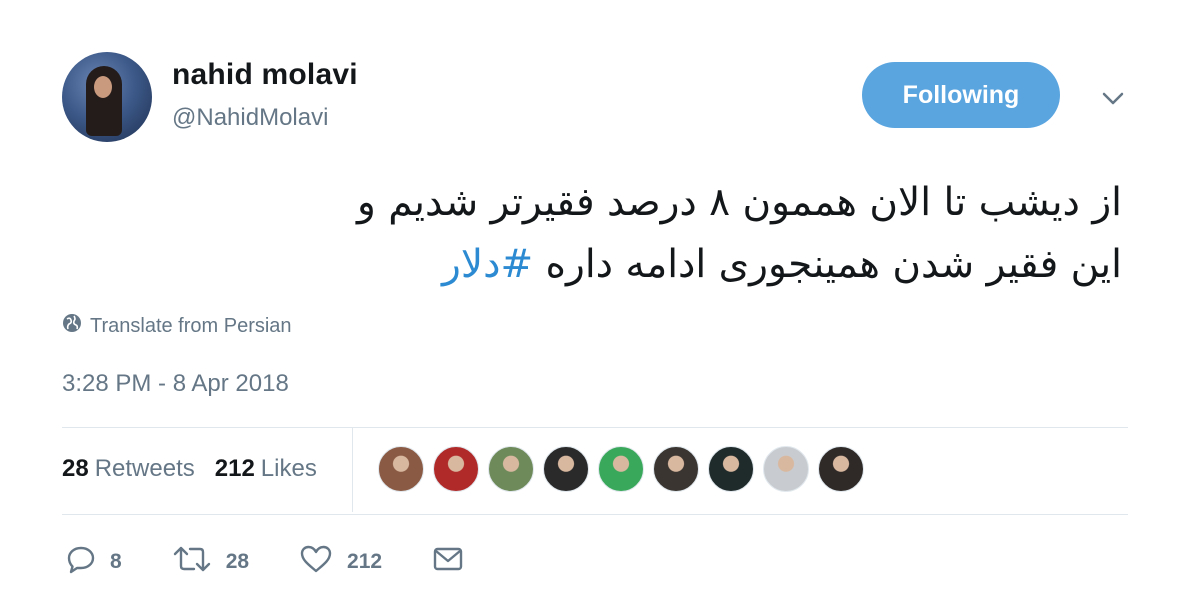 The width and height of the screenshot is (1200, 603). I want to click on direct-message-button, so click(448, 561).